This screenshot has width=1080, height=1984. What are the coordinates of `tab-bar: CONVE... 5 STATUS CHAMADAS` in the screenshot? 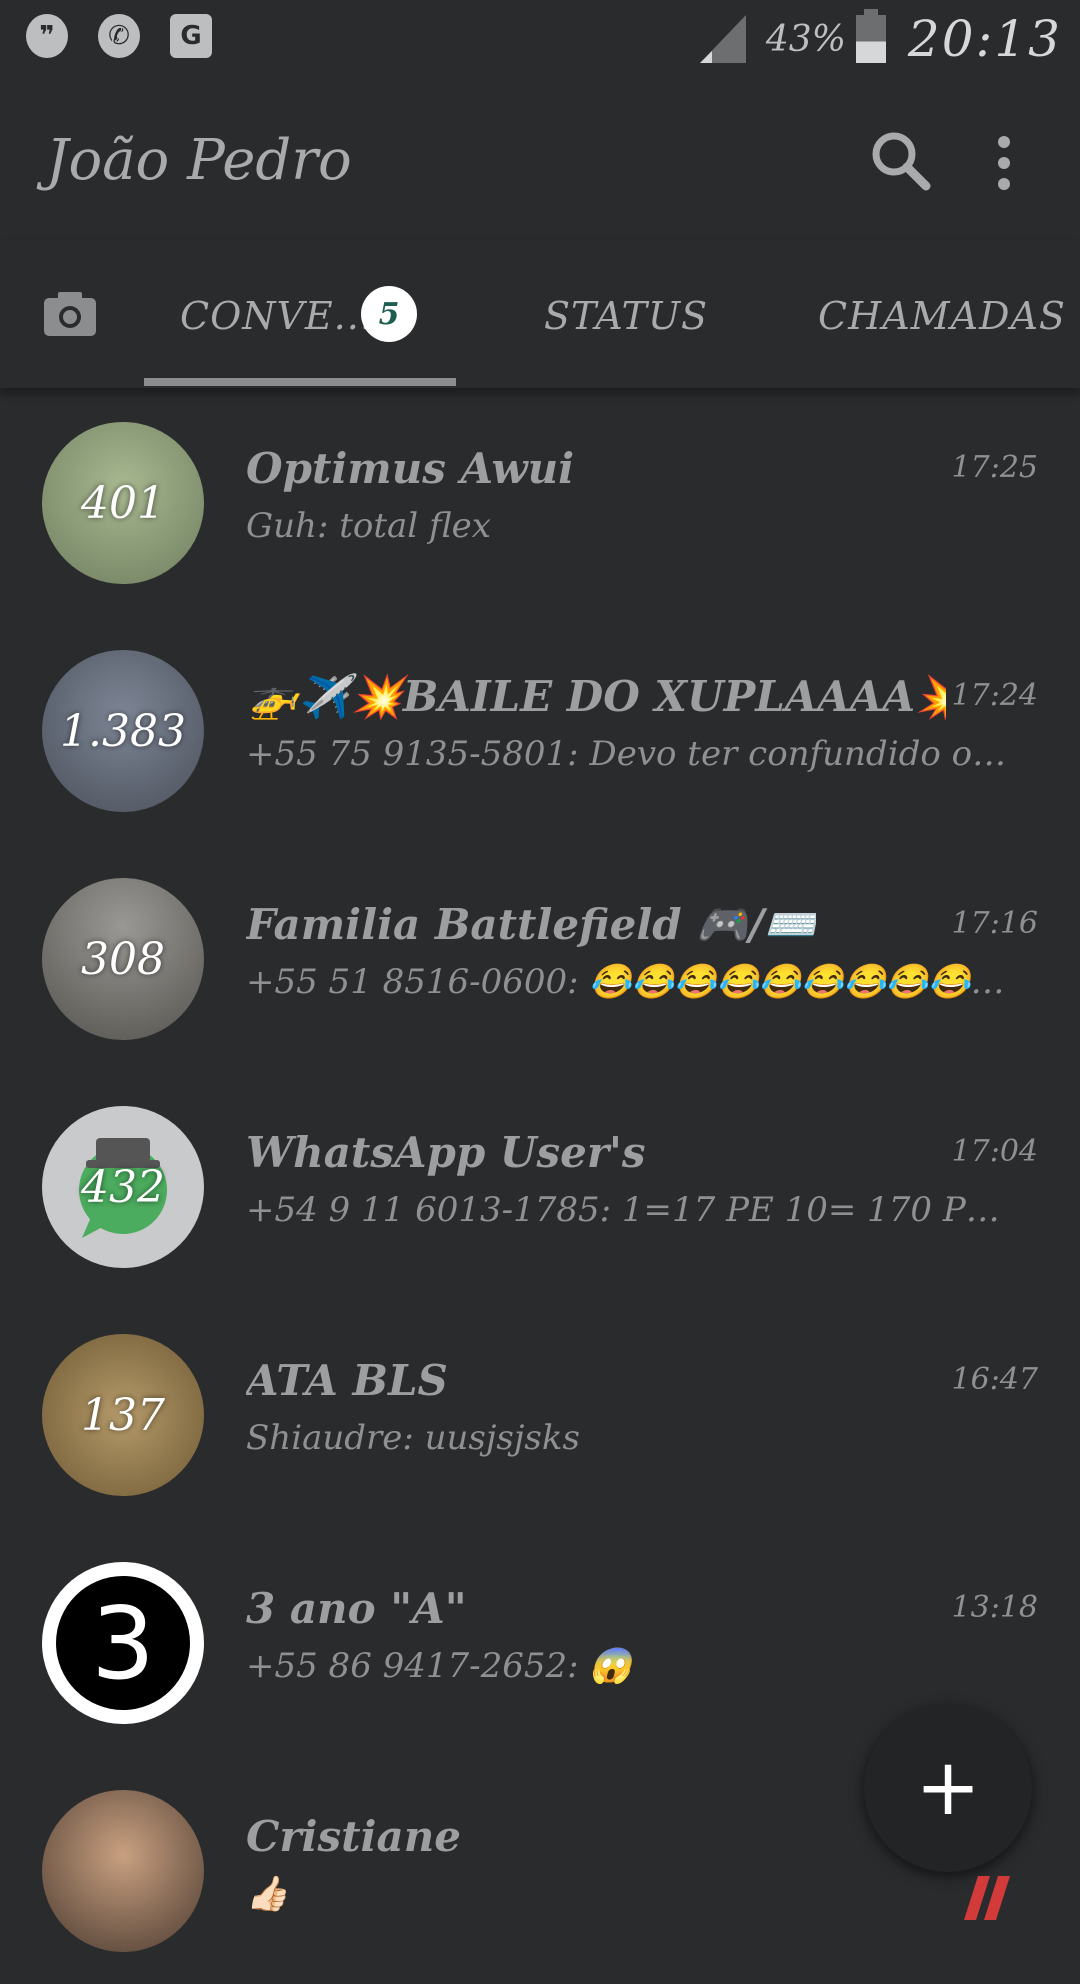 It's located at (540, 314).